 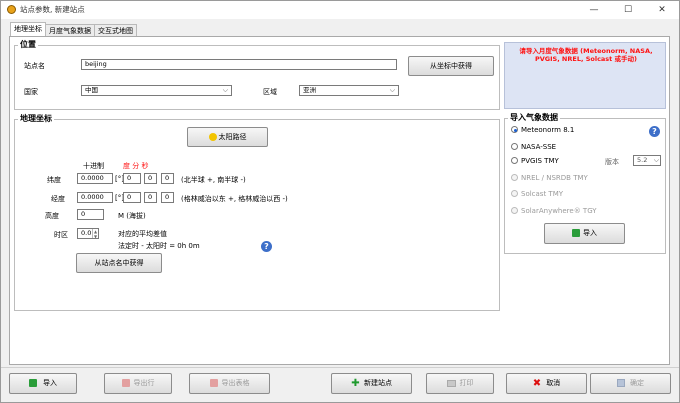 What do you see at coordinates (52, 216) in the screenshot?
I see `altitude-label: 高度` at bounding box center [52, 216].